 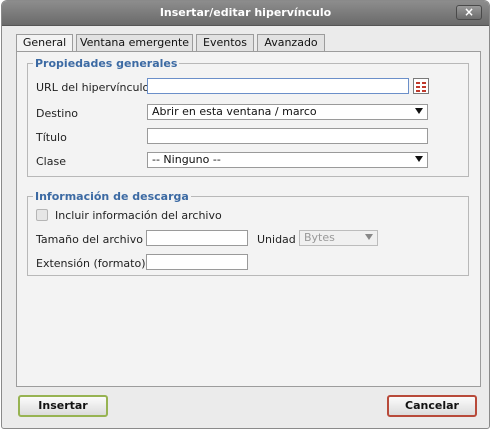 What do you see at coordinates (51, 137) in the screenshot?
I see `title-label: Título` at bounding box center [51, 137].